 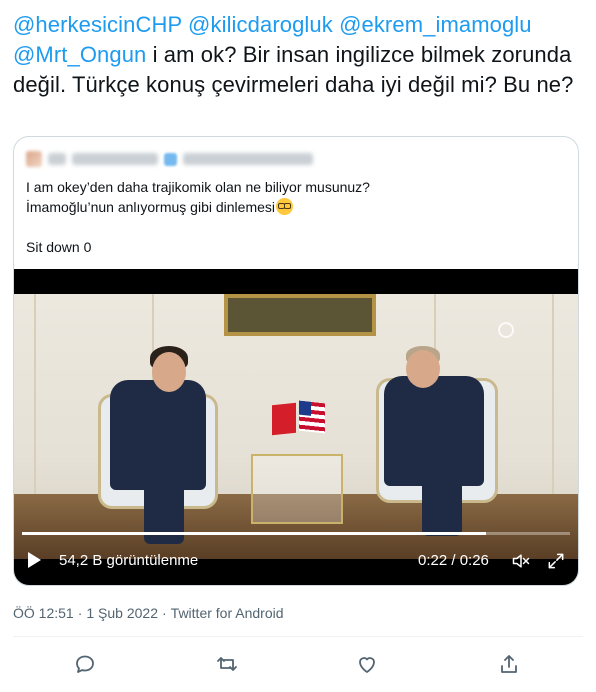 I want to click on volume-icon, so click(x=521, y=561).